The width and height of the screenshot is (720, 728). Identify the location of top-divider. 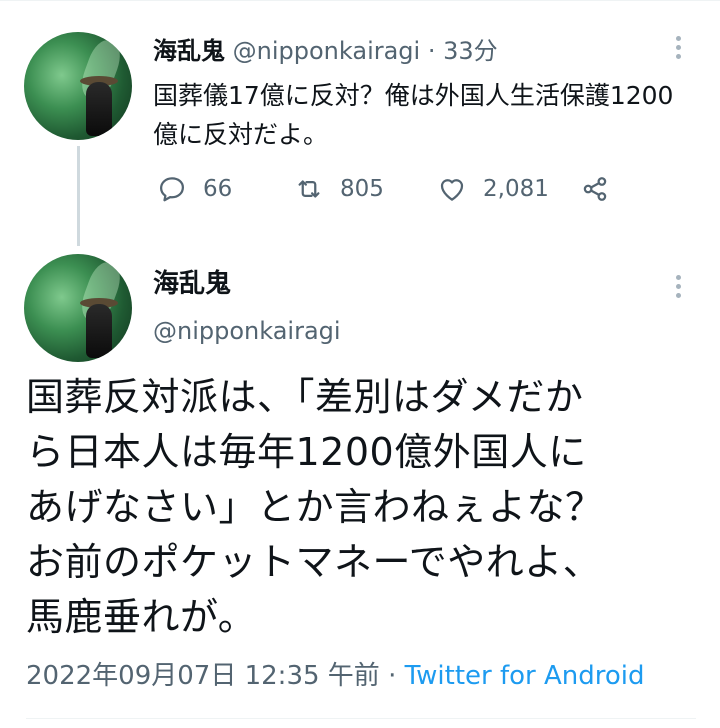
(360, 0).